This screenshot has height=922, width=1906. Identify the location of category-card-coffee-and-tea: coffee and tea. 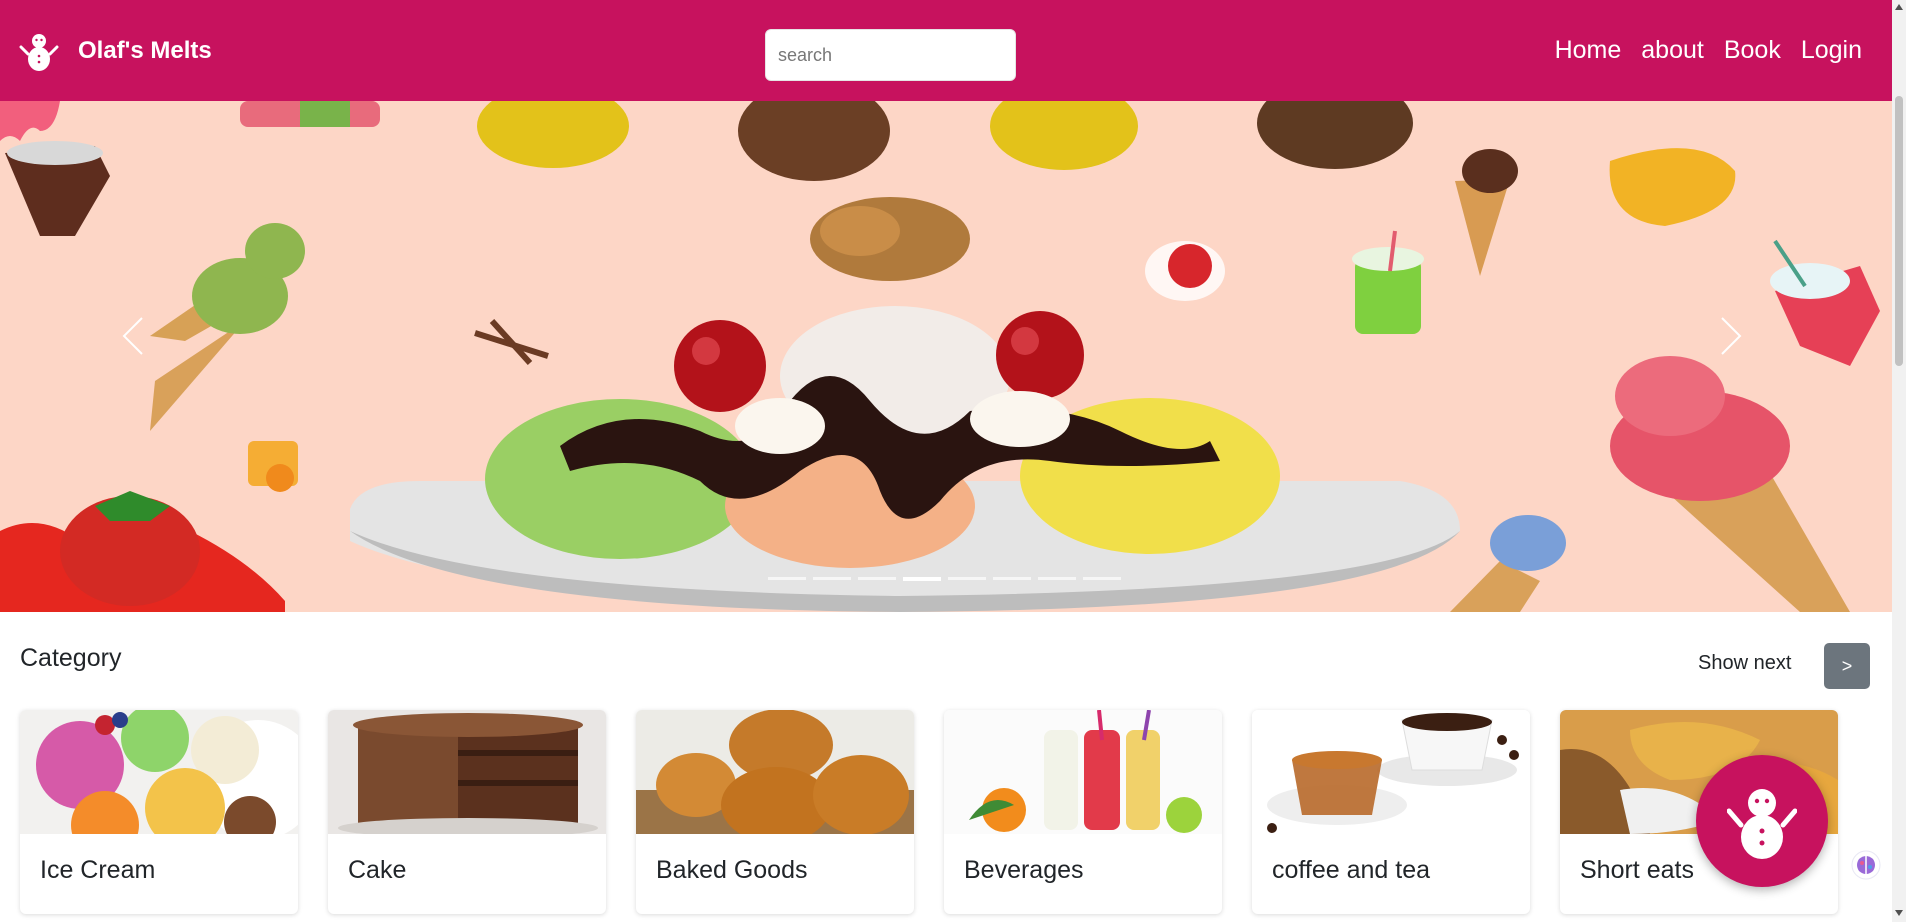
(1391, 812).